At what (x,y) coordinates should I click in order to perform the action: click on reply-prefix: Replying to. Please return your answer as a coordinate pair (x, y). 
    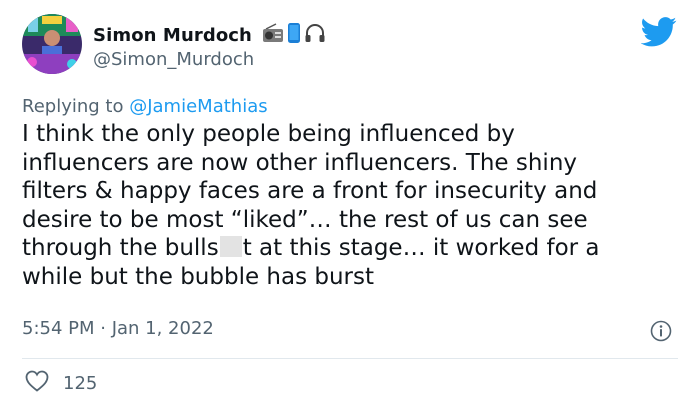
    Looking at the image, I should click on (73, 106).